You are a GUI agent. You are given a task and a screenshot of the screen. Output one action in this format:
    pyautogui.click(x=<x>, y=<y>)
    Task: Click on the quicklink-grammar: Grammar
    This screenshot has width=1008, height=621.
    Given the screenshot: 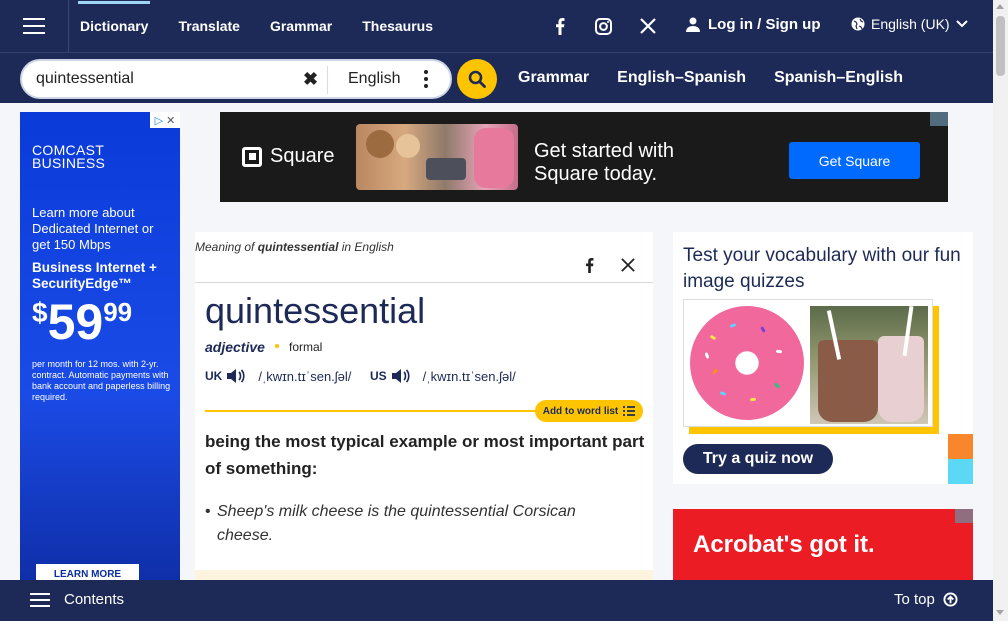 What is the action you would take?
    pyautogui.click(x=553, y=78)
    